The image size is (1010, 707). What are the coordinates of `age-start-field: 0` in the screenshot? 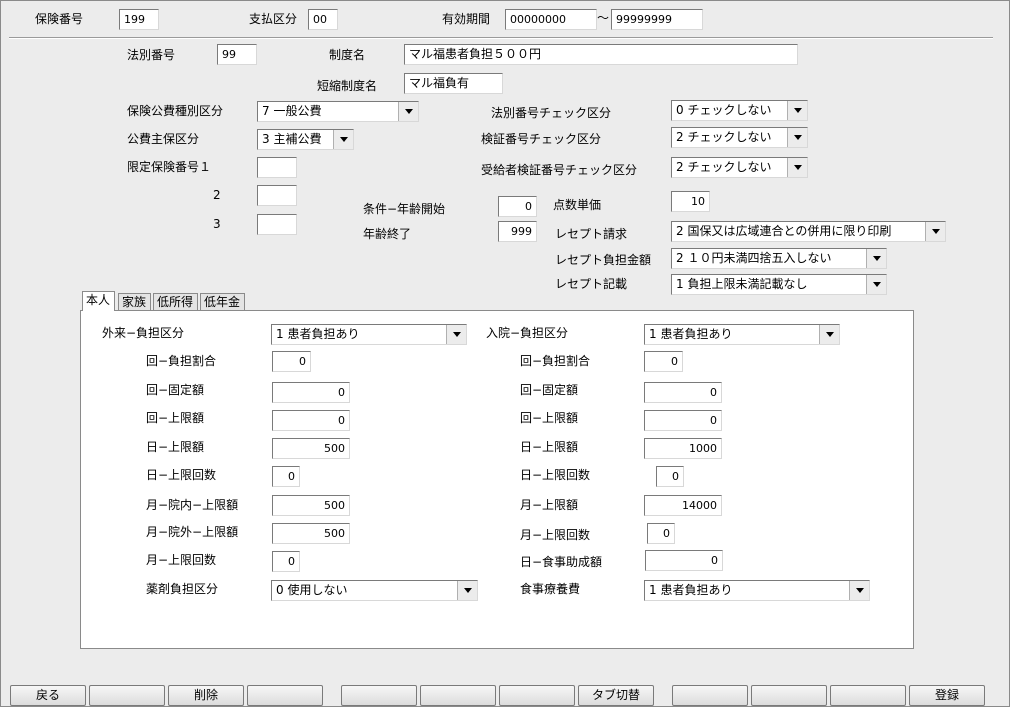 It's located at (517, 206).